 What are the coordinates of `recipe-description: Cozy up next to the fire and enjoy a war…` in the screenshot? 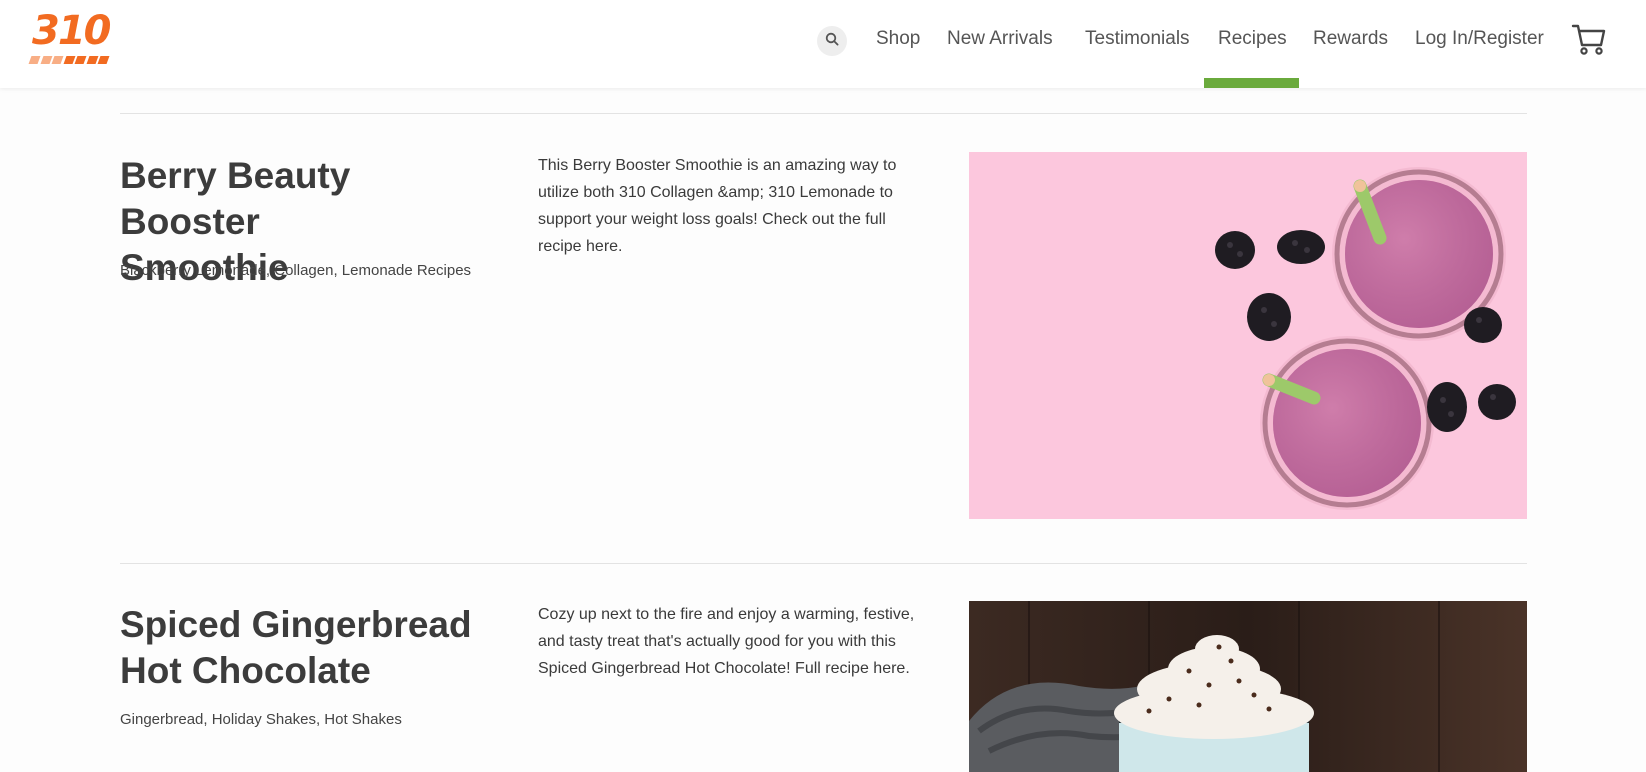 It's located at (726, 641).